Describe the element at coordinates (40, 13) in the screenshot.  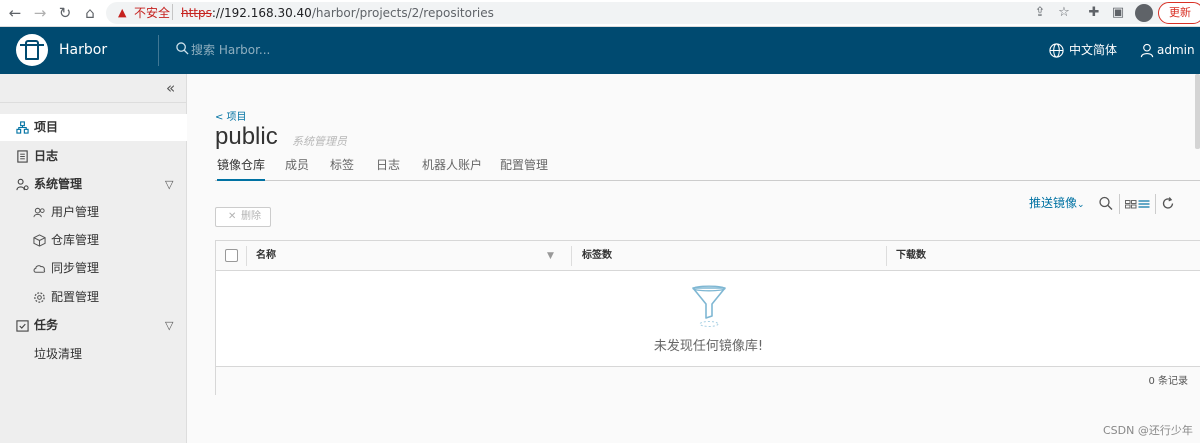
I see `forward-arrow-icon: →` at that location.